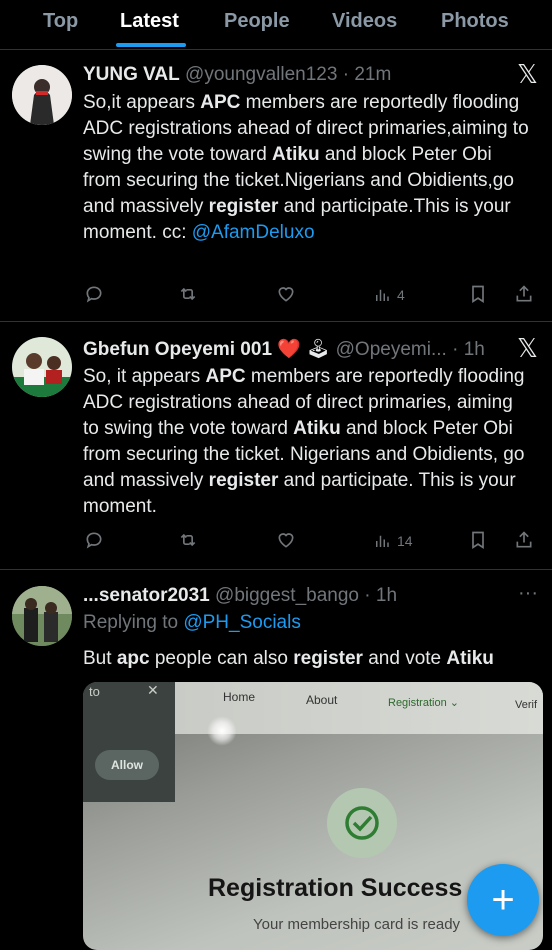 The image size is (552, 950). What do you see at coordinates (146, 595) in the screenshot?
I see `display-name: ...senator2031` at bounding box center [146, 595].